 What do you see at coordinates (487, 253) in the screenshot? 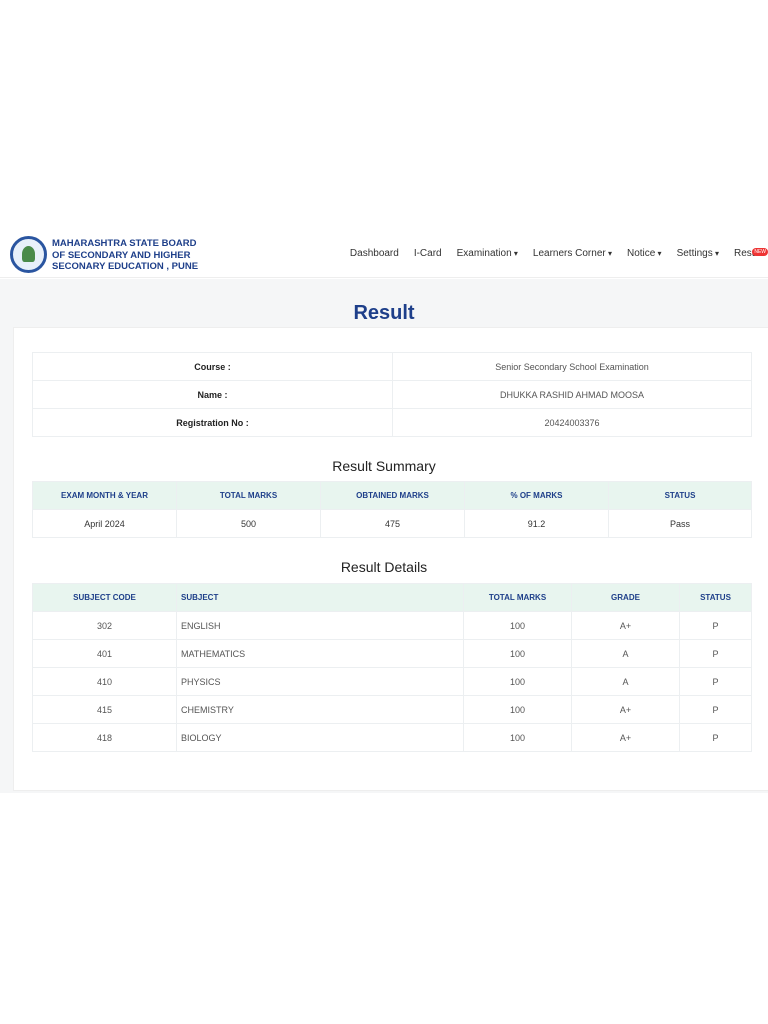
I see `nav-examination: Examination` at bounding box center [487, 253].